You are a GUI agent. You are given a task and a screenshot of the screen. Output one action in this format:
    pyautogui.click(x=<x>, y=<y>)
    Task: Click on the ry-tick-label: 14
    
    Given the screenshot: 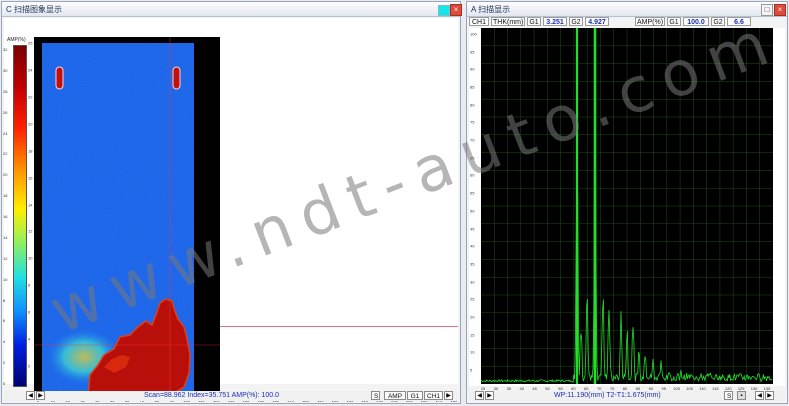 What is the action you would take?
    pyautogui.click(x=30, y=205)
    